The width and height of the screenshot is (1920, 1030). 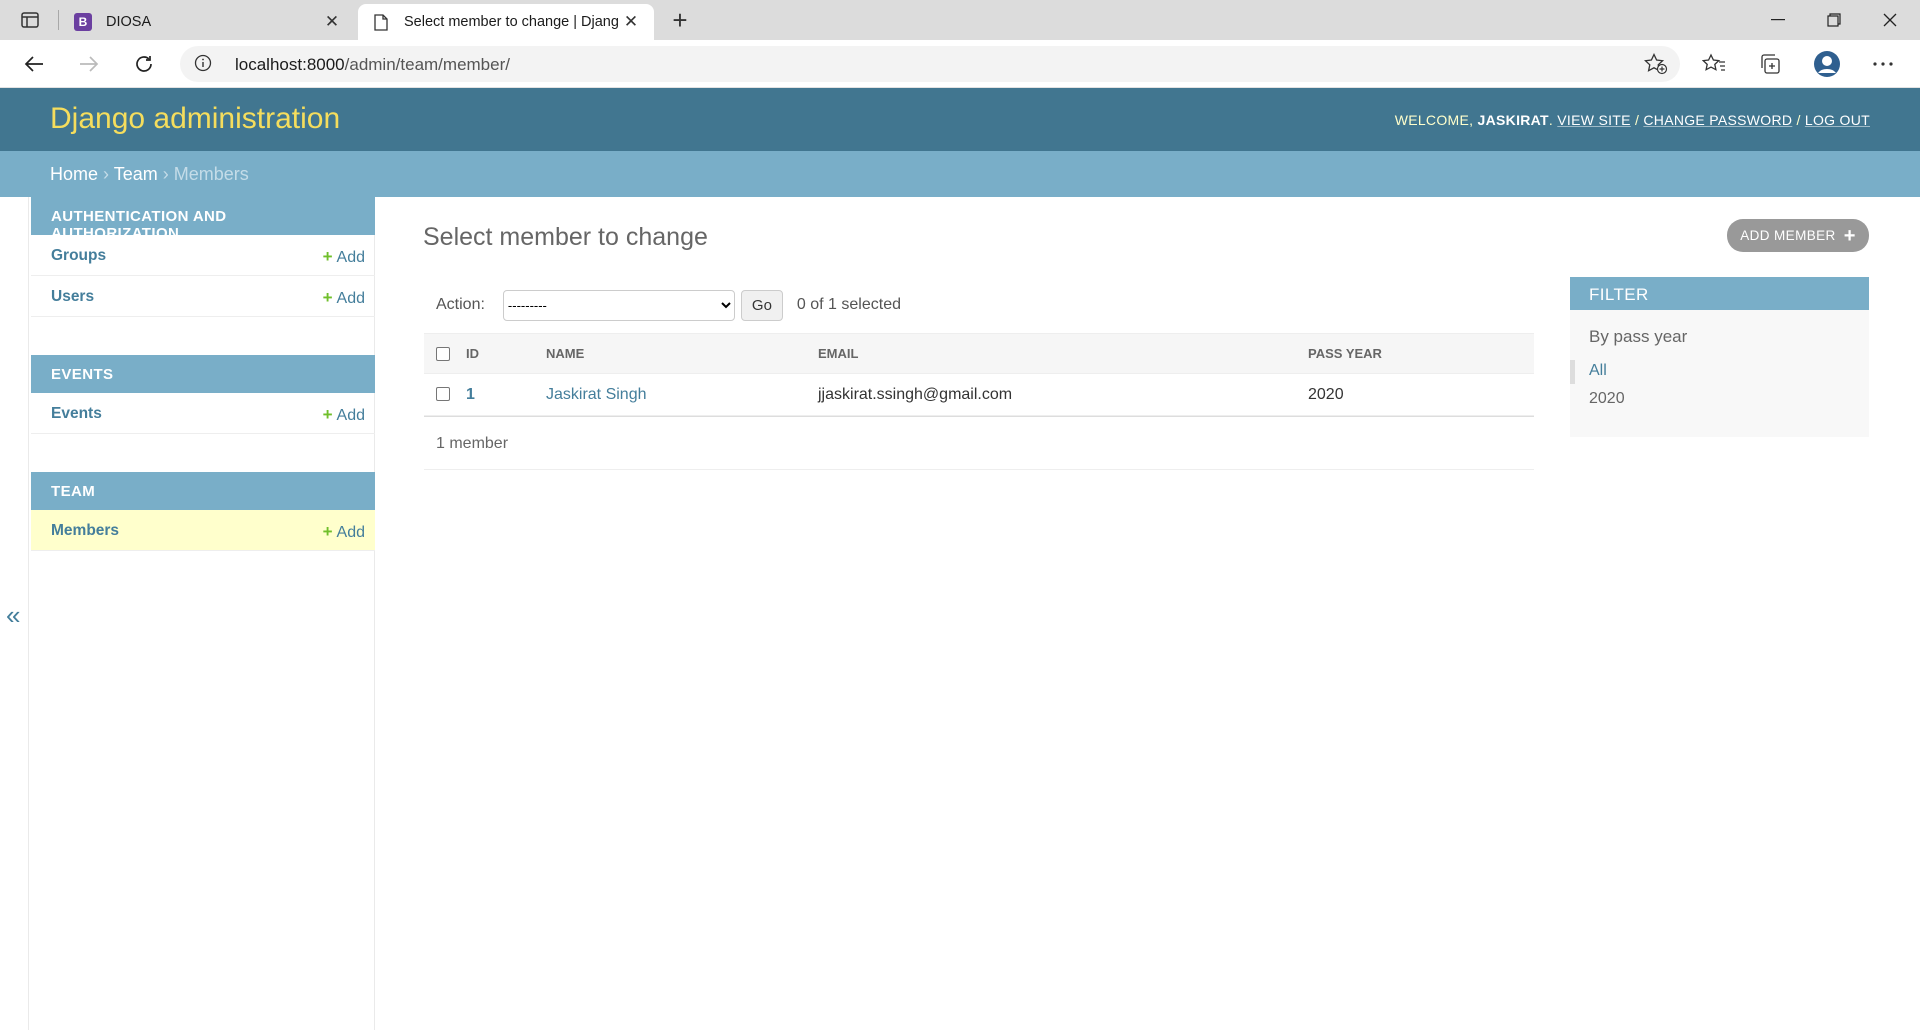 I want to click on module-caption: AUTHENTICATION AND AUTHORIZATION, so click(x=203, y=219).